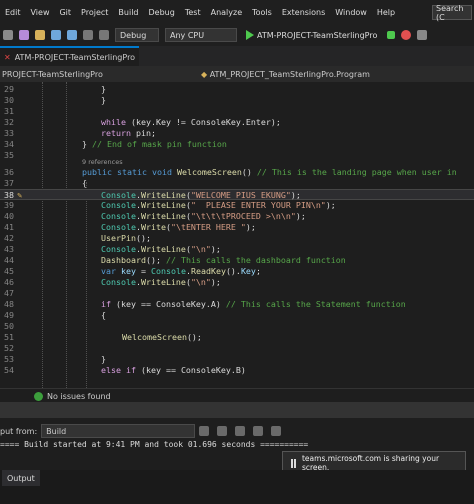 This screenshot has height=504, width=474. Describe the element at coordinates (391, 35) in the screenshot. I see `start-without-debugging-icon` at that location.